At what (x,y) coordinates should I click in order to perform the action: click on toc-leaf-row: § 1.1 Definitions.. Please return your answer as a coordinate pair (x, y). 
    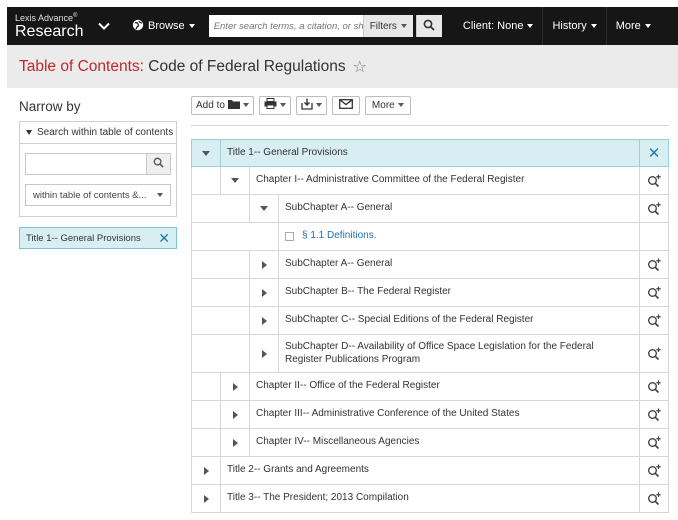
    Looking at the image, I should click on (430, 237).